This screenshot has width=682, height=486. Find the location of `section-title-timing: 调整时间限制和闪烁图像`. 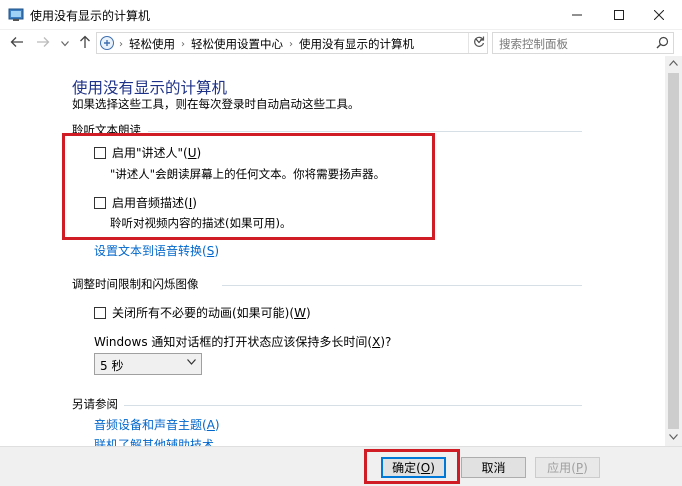

section-title-timing: 调整时间限制和闪烁图像 is located at coordinates (135, 284).